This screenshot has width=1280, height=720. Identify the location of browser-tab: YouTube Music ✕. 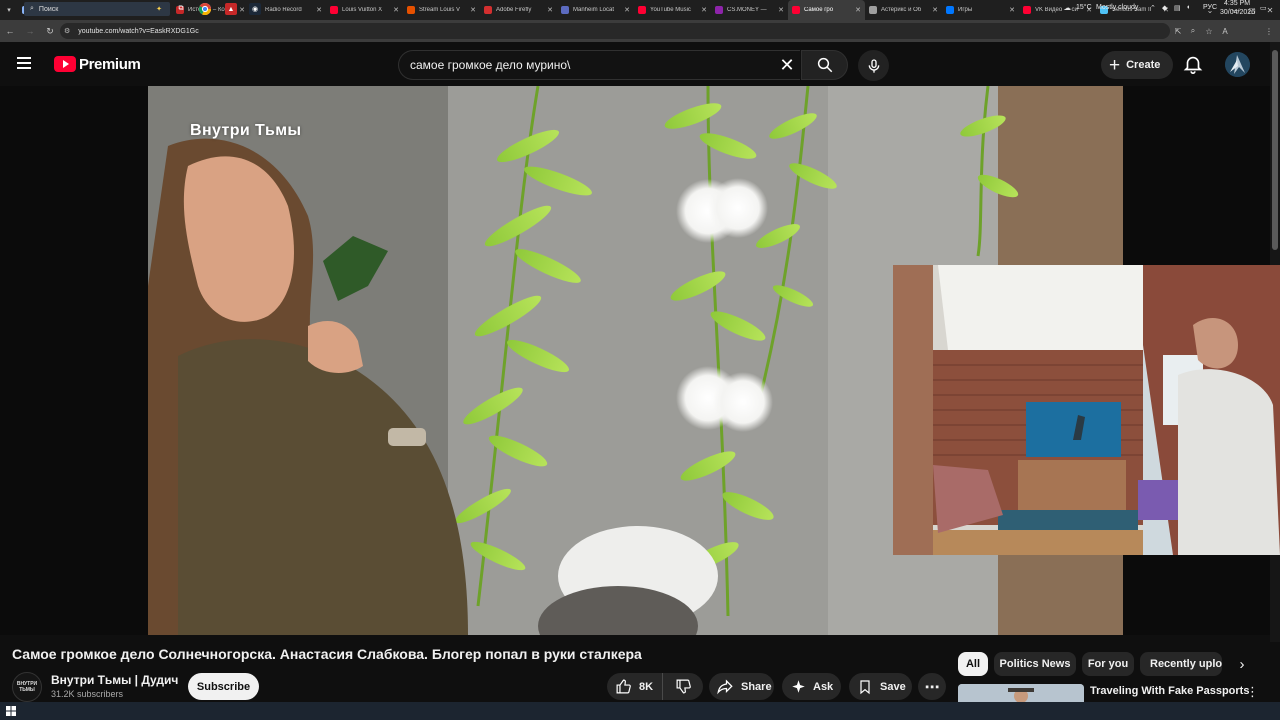
(672, 10).